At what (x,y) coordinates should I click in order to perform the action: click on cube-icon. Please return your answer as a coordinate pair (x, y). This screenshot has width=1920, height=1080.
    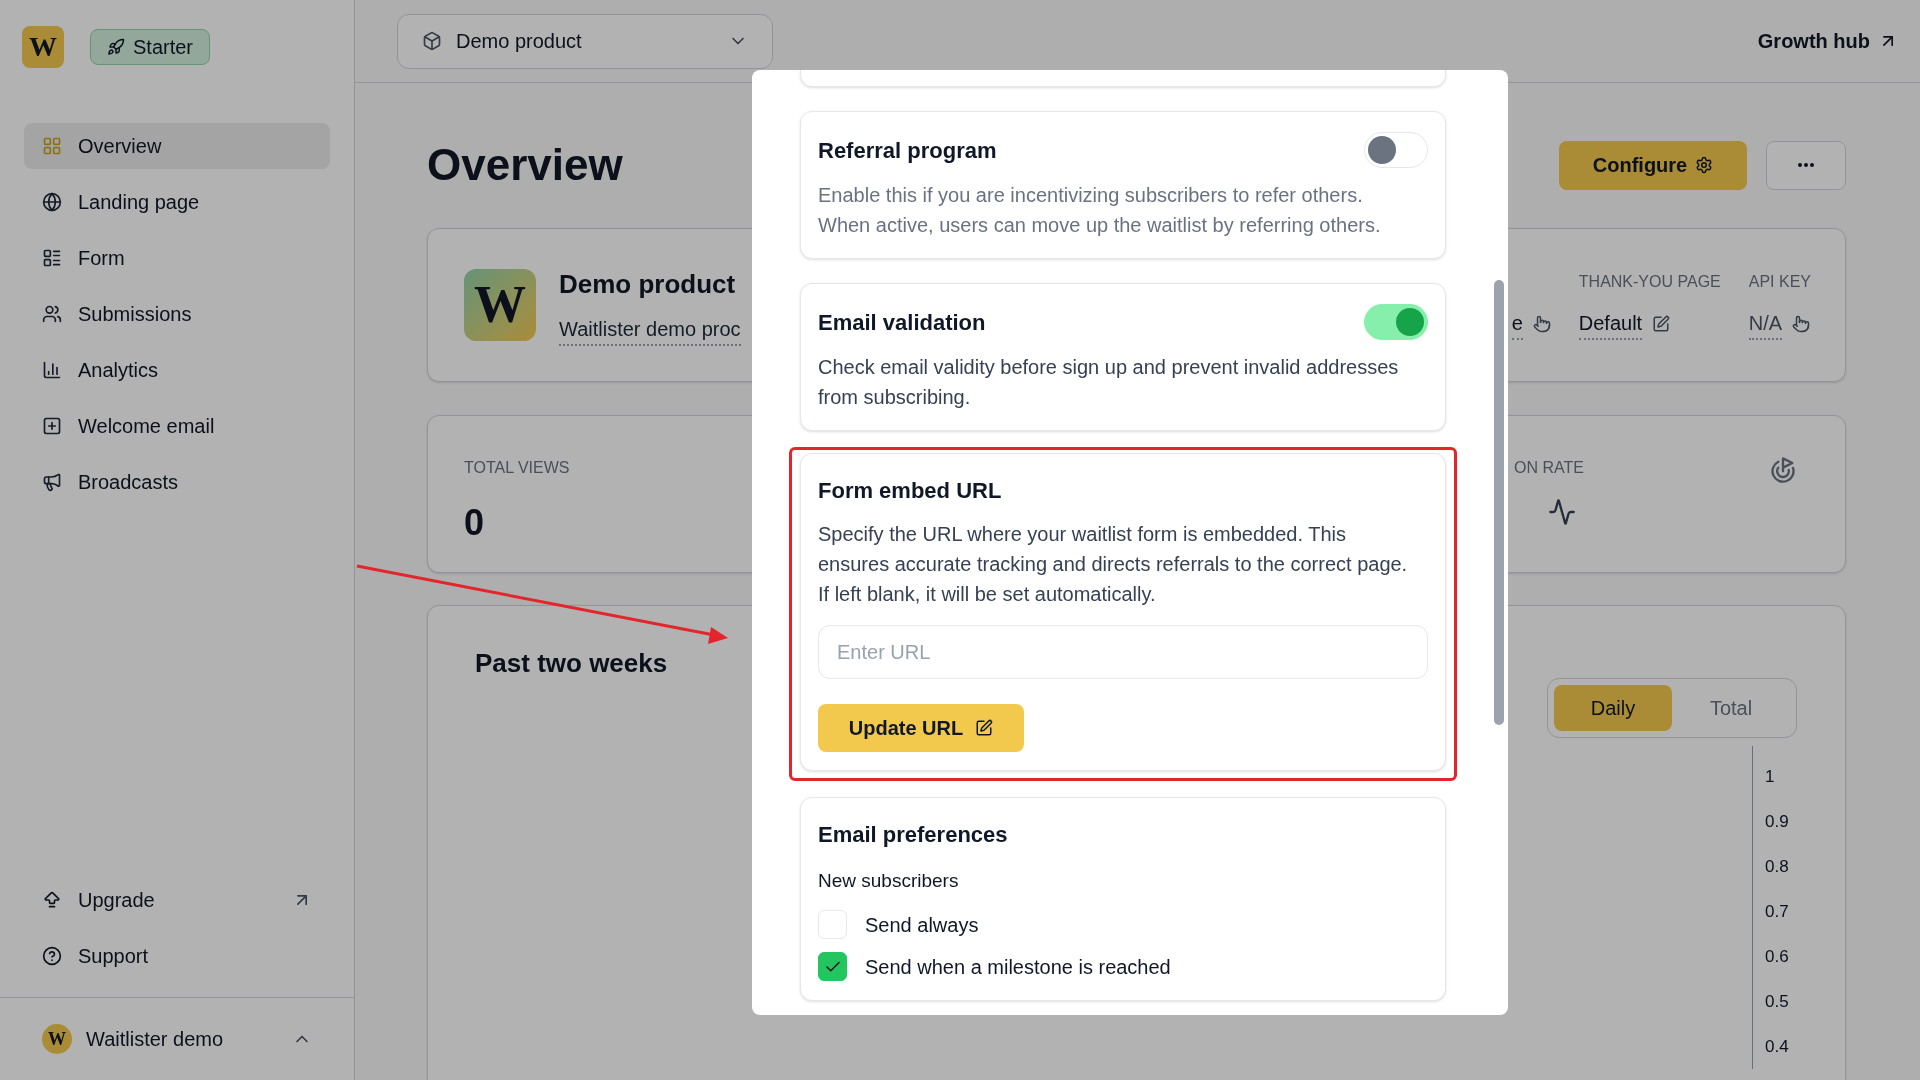
    Looking at the image, I should click on (432, 41).